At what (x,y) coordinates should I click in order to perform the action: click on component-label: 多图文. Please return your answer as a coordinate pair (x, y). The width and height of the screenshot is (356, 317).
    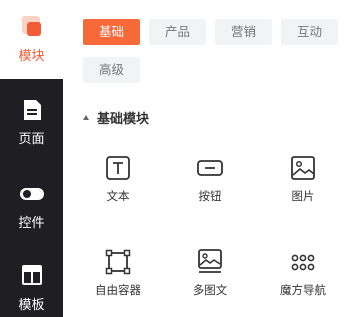
    Looking at the image, I should click on (210, 290).